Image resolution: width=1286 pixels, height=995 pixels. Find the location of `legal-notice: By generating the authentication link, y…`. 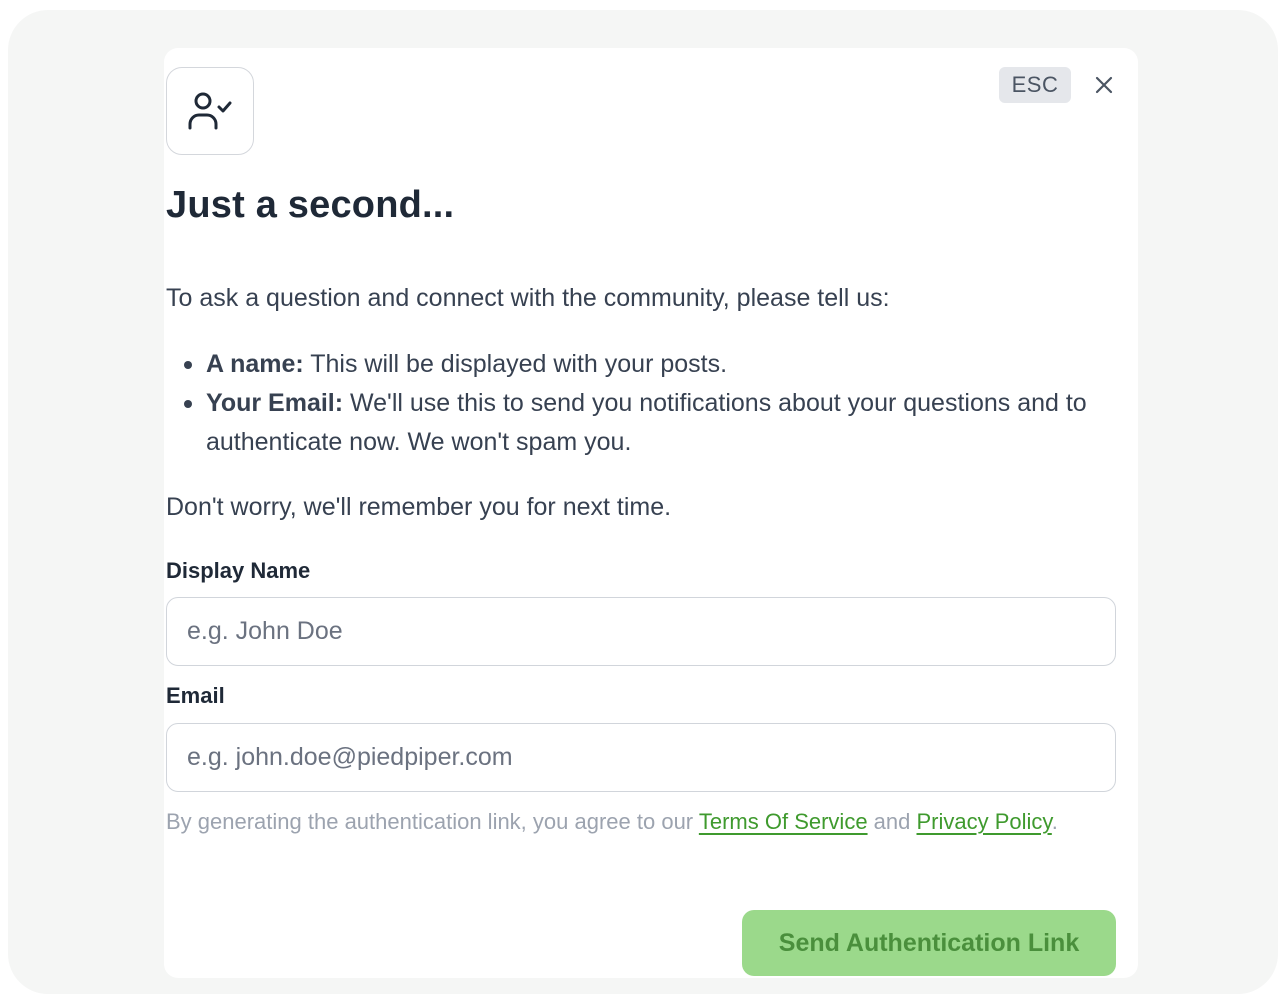

legal-notice: By generating the authentication link, y… is located at coordinates (641, 821).